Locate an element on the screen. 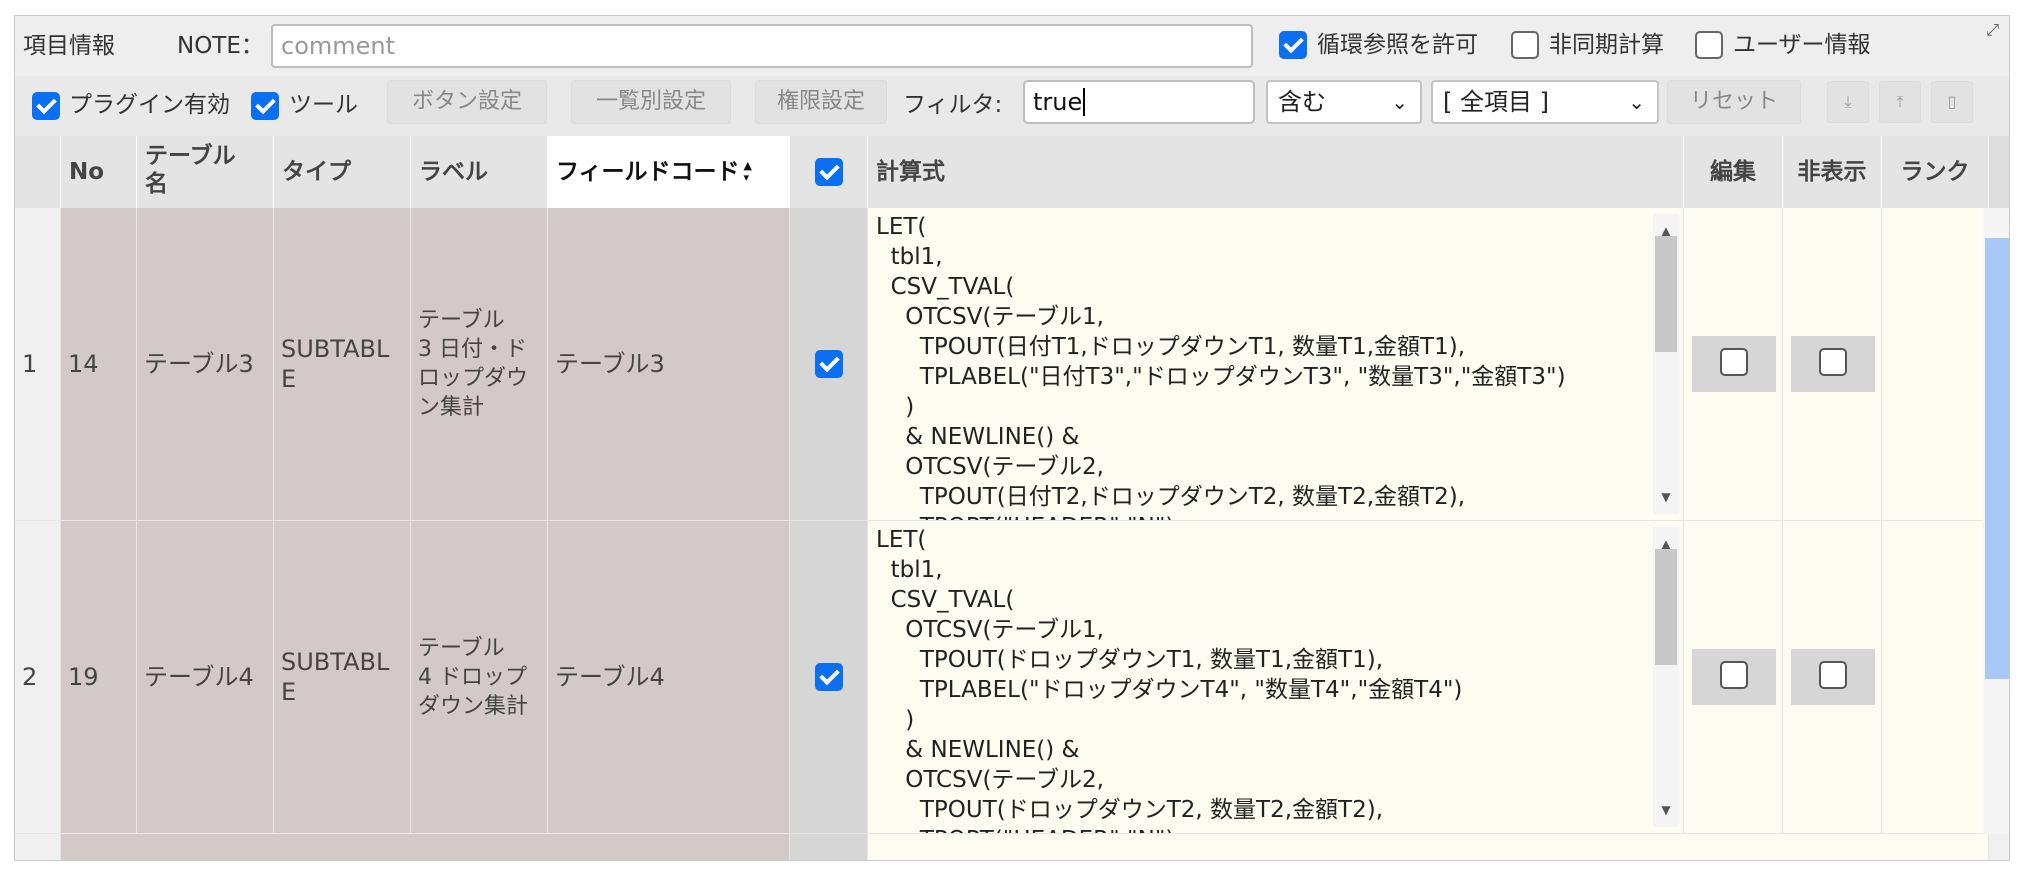 Image resolution: width=2026 pixels, height=869 pixels. header-label: ラベル is located at coordinates (479, 172).